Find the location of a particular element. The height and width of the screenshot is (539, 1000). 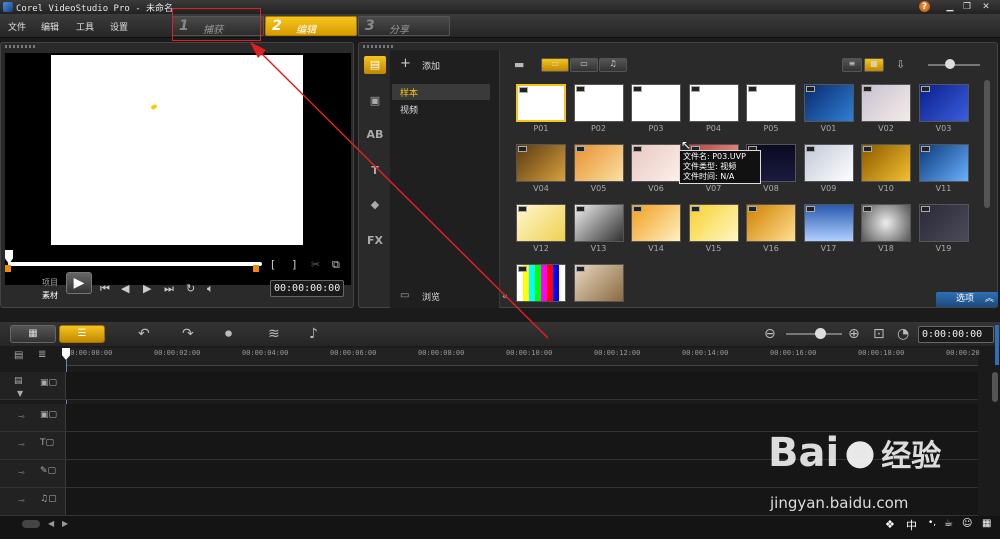

show-photo-icon: ▭ is located at coordinates (584, 65).